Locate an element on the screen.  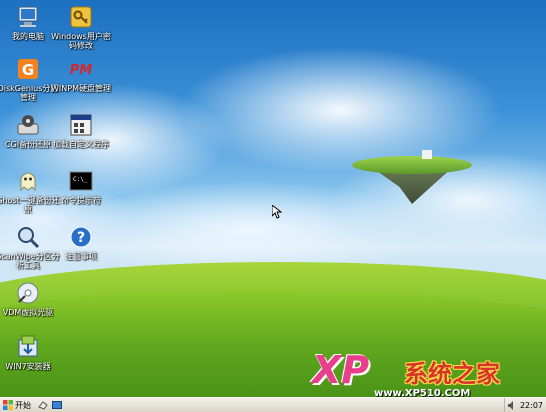
windows-logo-icon is located at coordinates (8, 405).